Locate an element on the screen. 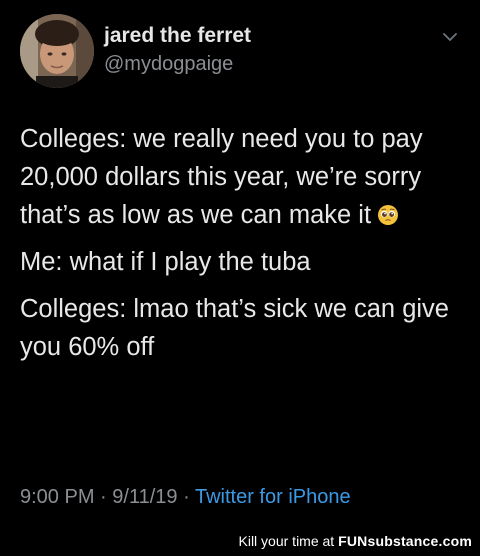 The width and height of the screenshot is (480, 556). watermark-bar: Kill your time at FUNsubstance.com is located at coordinates (240, 543).